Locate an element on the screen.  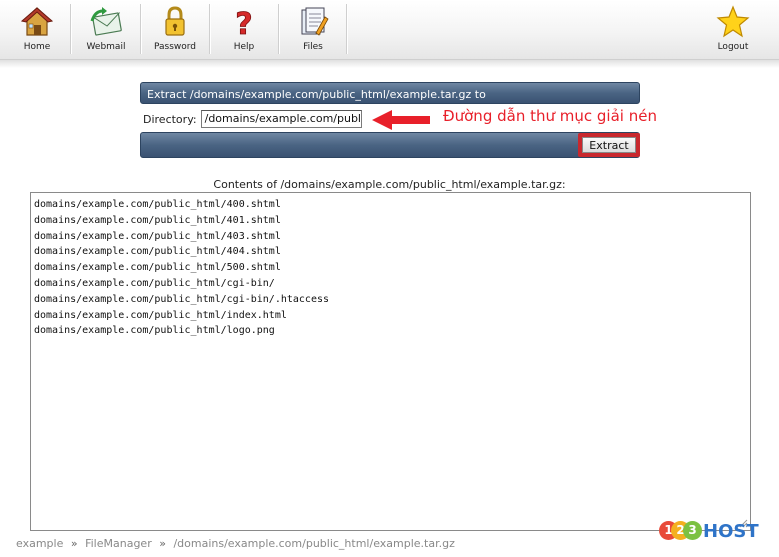
file-list-item: domains/example.com/public_html/cgi-bin/ is located at coordinates (154, 283).